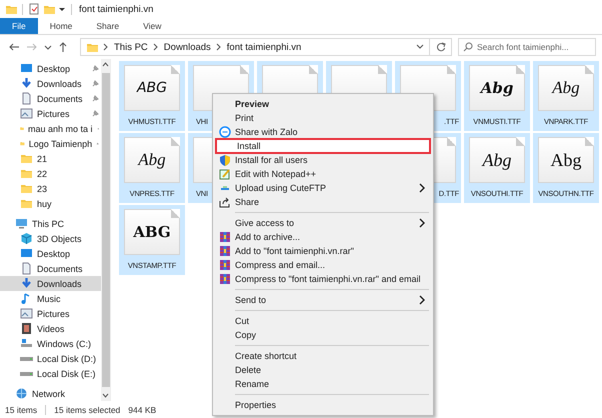 The width and height of the screenshot is (602, 418). I want to click on font-file-icon: ABG, so click(152, 88).